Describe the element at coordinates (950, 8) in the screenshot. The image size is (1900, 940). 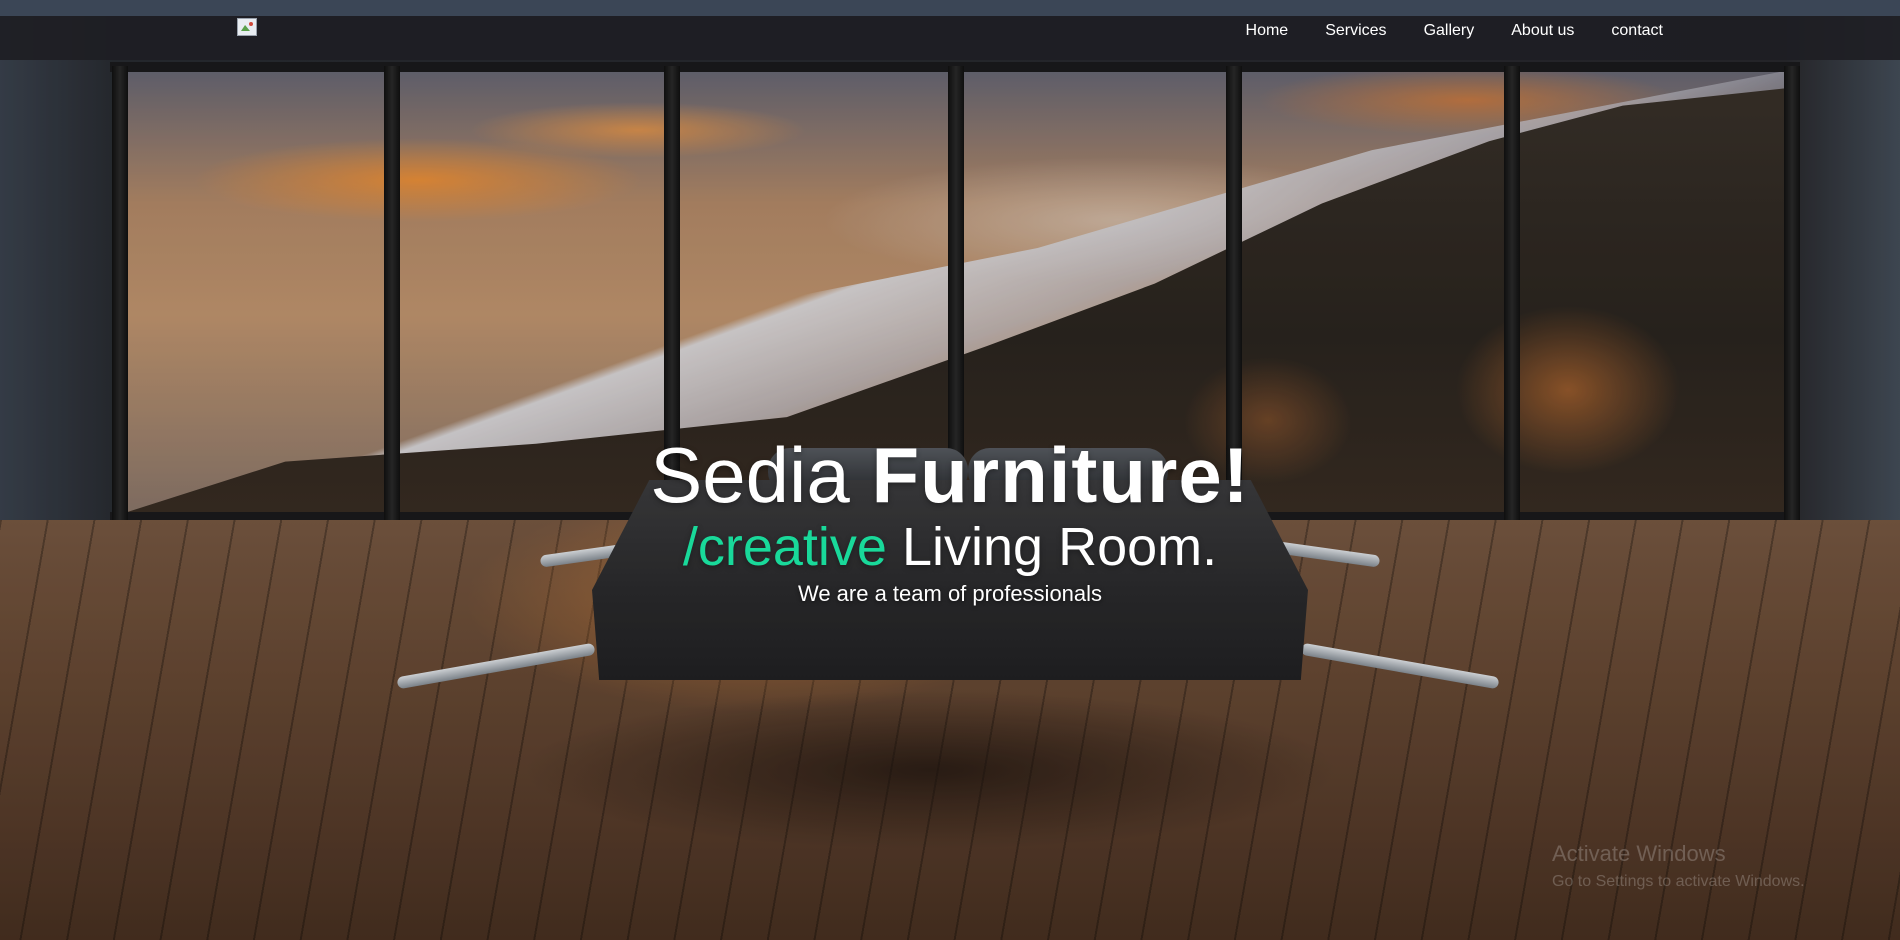
I see `top-strip` at that location.